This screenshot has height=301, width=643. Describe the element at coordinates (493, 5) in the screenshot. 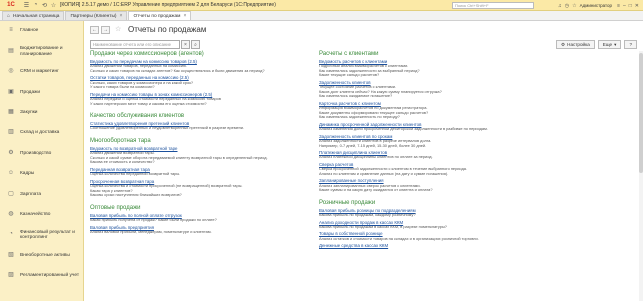

I see `global-search-input: Поиск Ctrl+Shift+F` at that location.